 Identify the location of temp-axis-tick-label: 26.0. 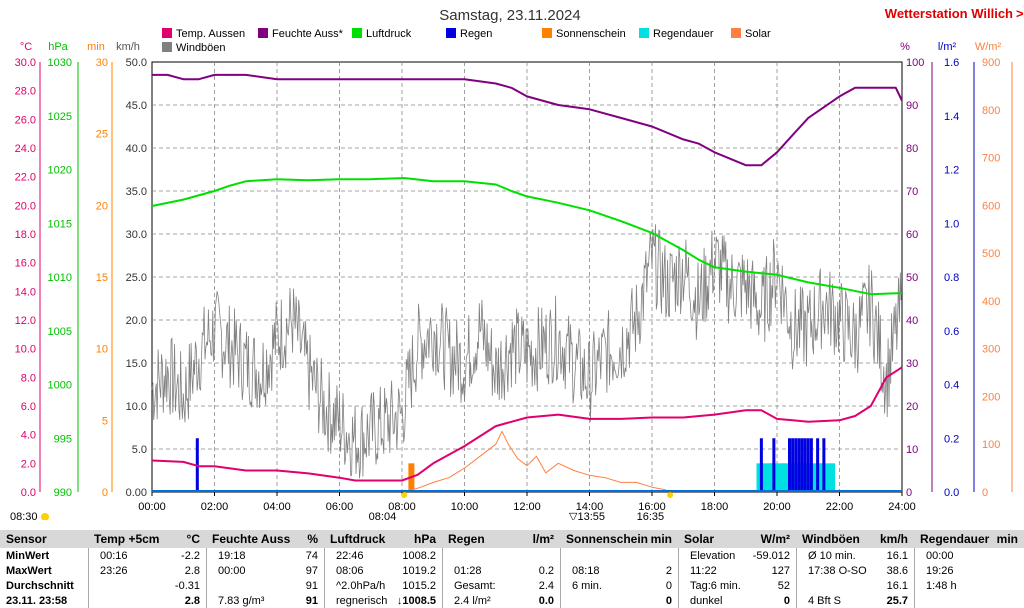
(25, 120).